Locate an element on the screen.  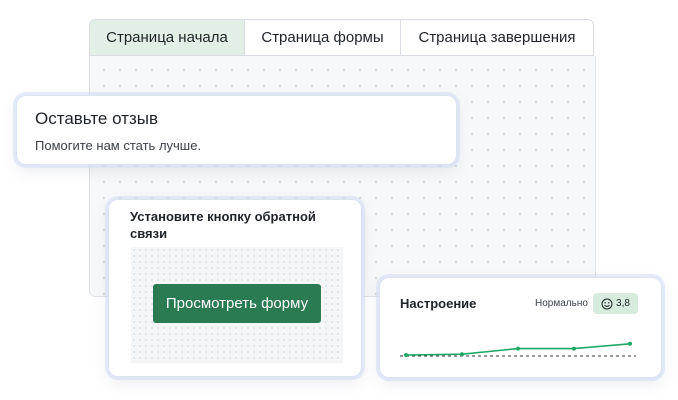
tab-completion-page: Страница завершения is located at coordinates (497, 37).